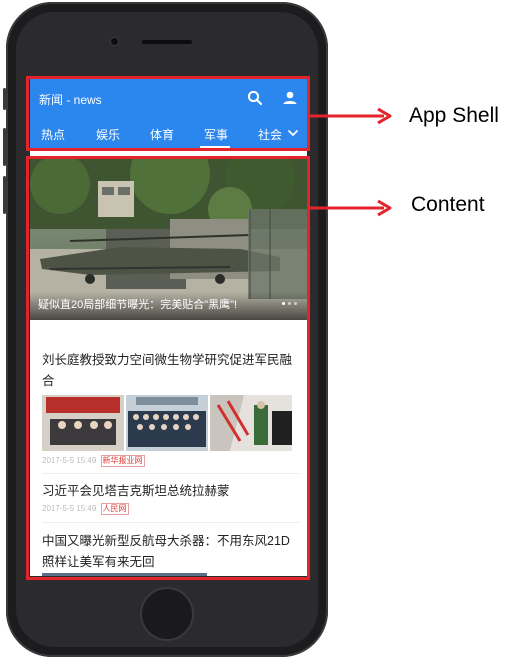 Image resolution: width=529 pixels, height=659 pixels. Describe the element at coordinates (4, 195) in the screenshot. I see `volume-down-button` at that location.